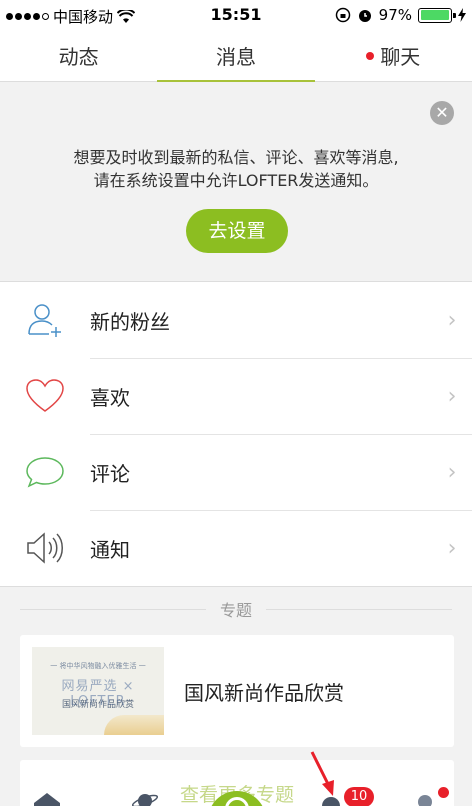 Image resolution: width=472 pixels, height=806 pixels. I want to click on topics-section-title: 专题, so click(236, 609).